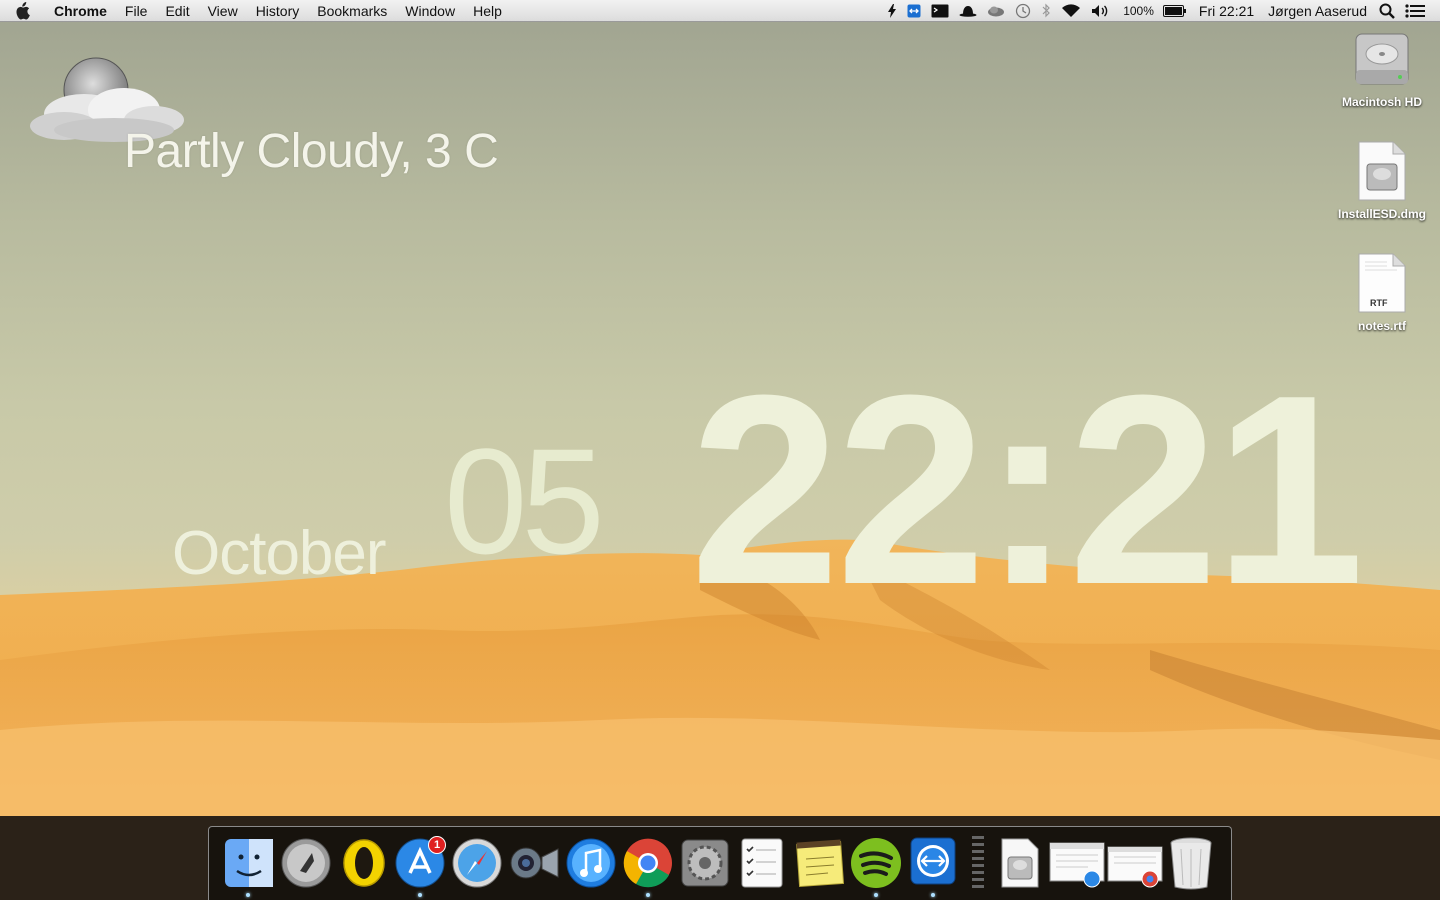 This screenshot has height=900, width=1440. I want to click on menu-window: Window, so click(430, 11).